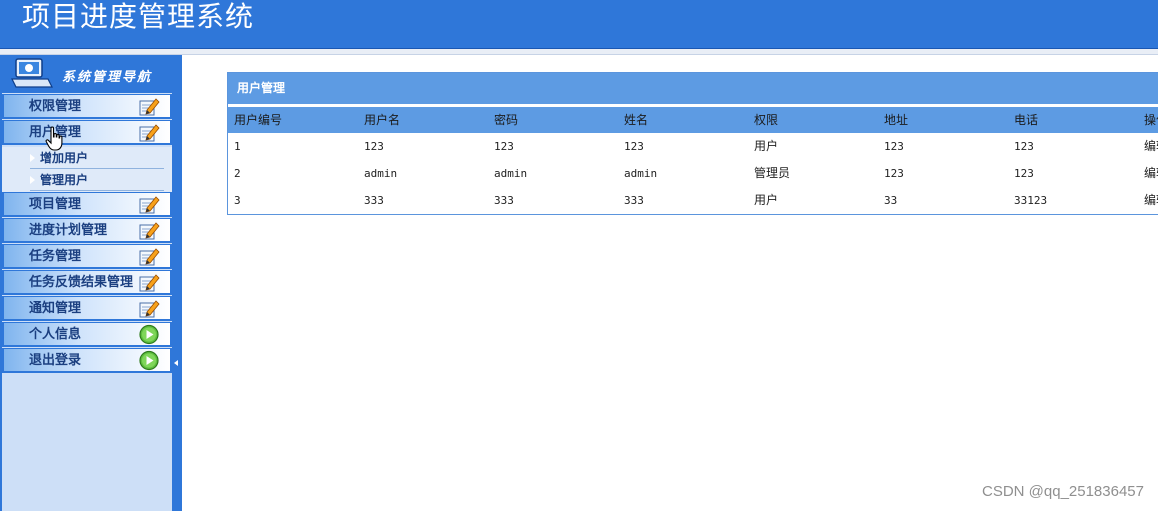 The image size is (1158, 511). What do you see at coordinates (55, 256) in the screenshot?
I see `sidebar-item-label: 任务管理` at bounding box center [55, 256].